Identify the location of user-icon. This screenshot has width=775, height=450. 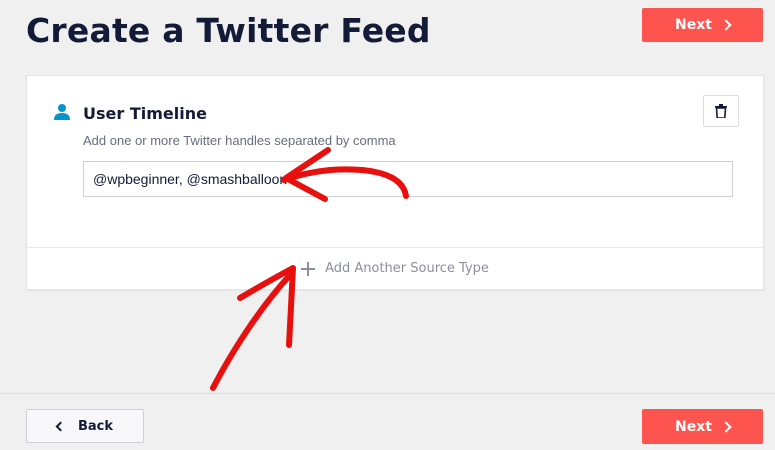
(62, 112).